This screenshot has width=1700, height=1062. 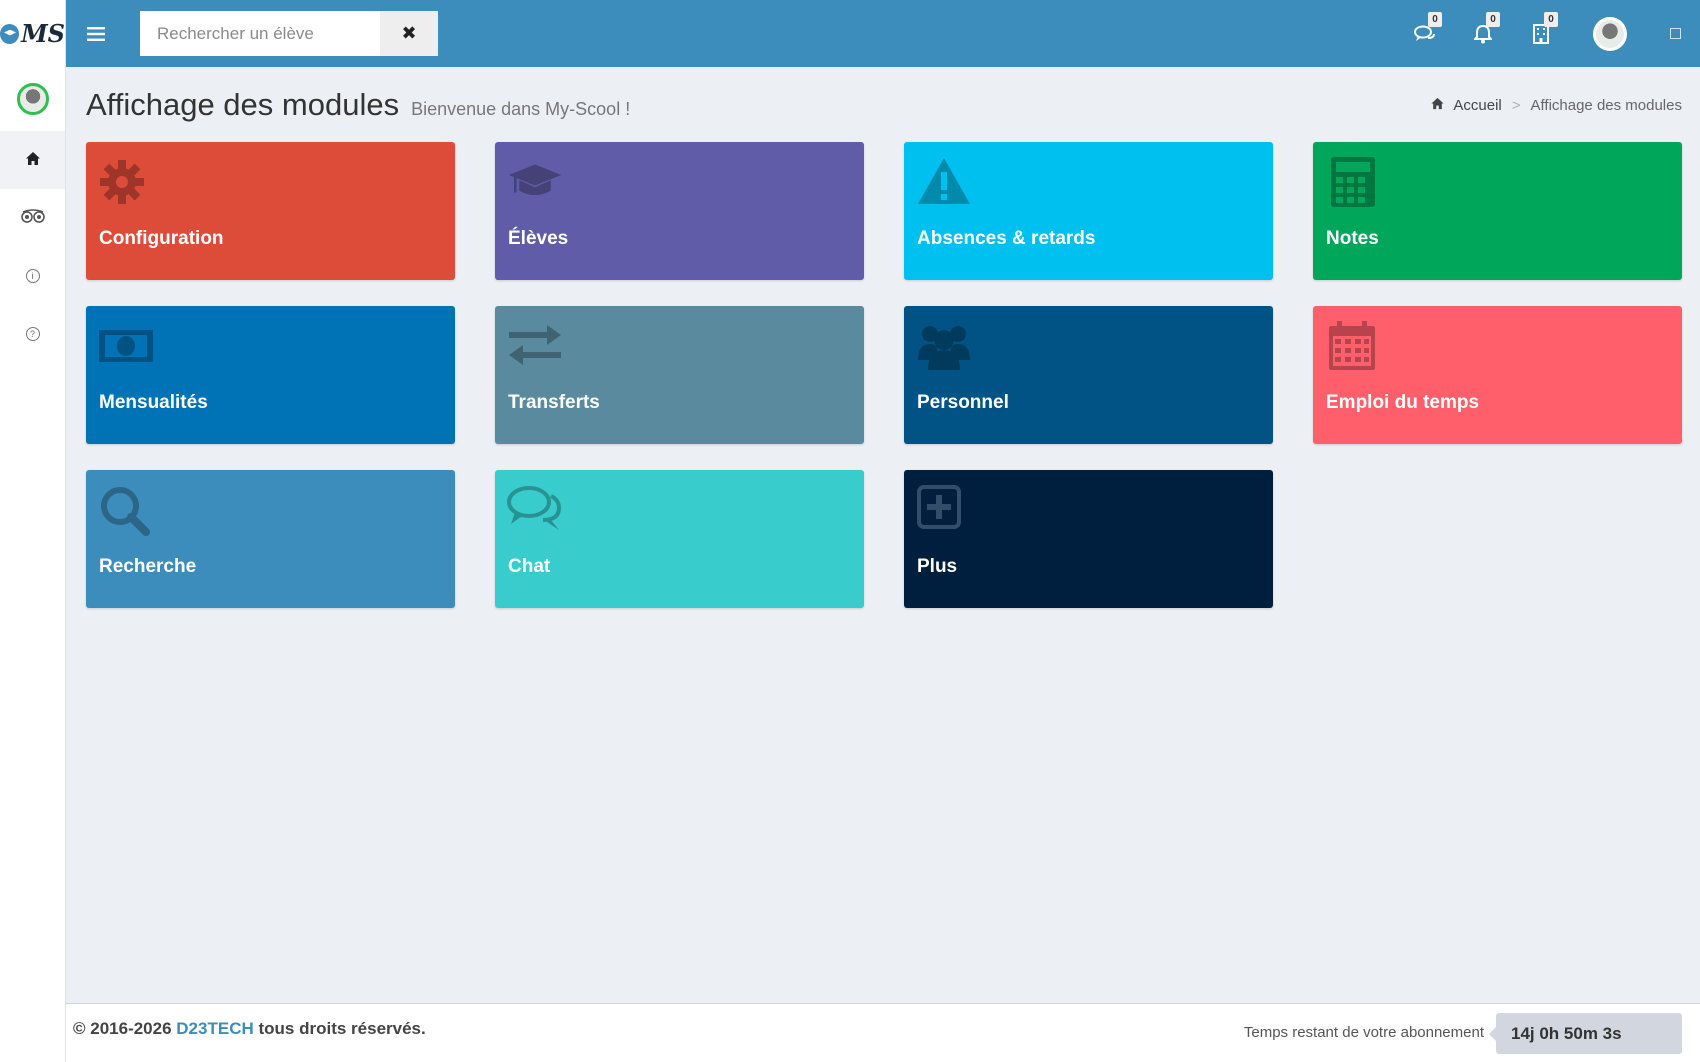 I want to click on binoculars-icon, so click(x=32, y=218).